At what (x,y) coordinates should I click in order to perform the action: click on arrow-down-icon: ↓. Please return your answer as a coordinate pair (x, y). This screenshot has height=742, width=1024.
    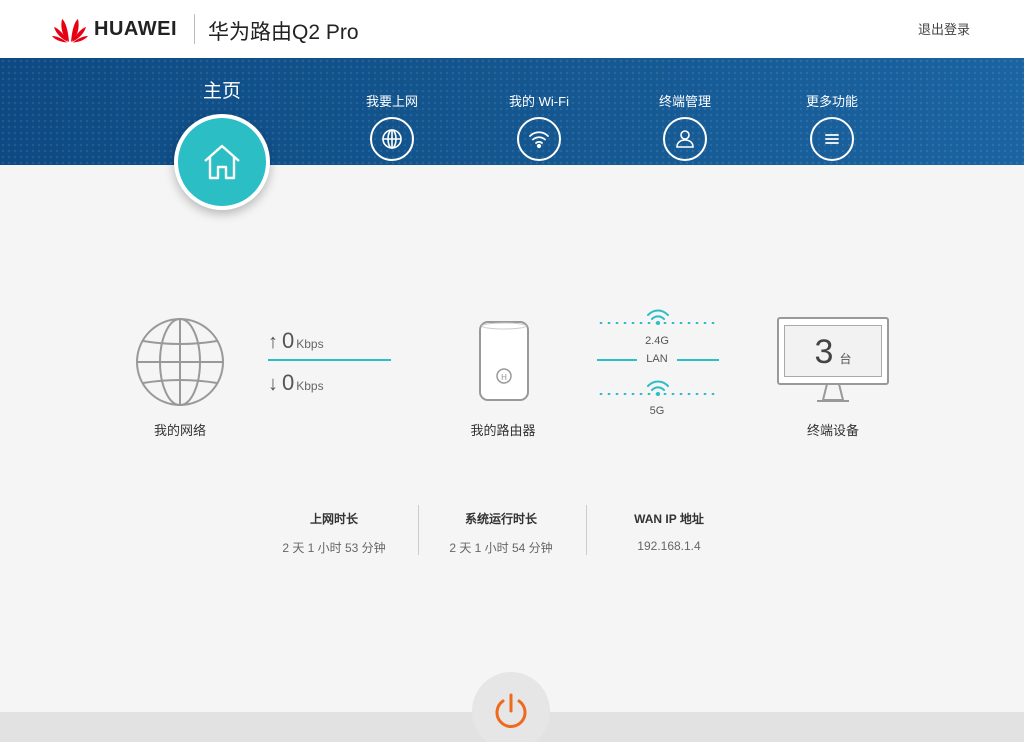
    Looking at the image, I should click on (273, 384).